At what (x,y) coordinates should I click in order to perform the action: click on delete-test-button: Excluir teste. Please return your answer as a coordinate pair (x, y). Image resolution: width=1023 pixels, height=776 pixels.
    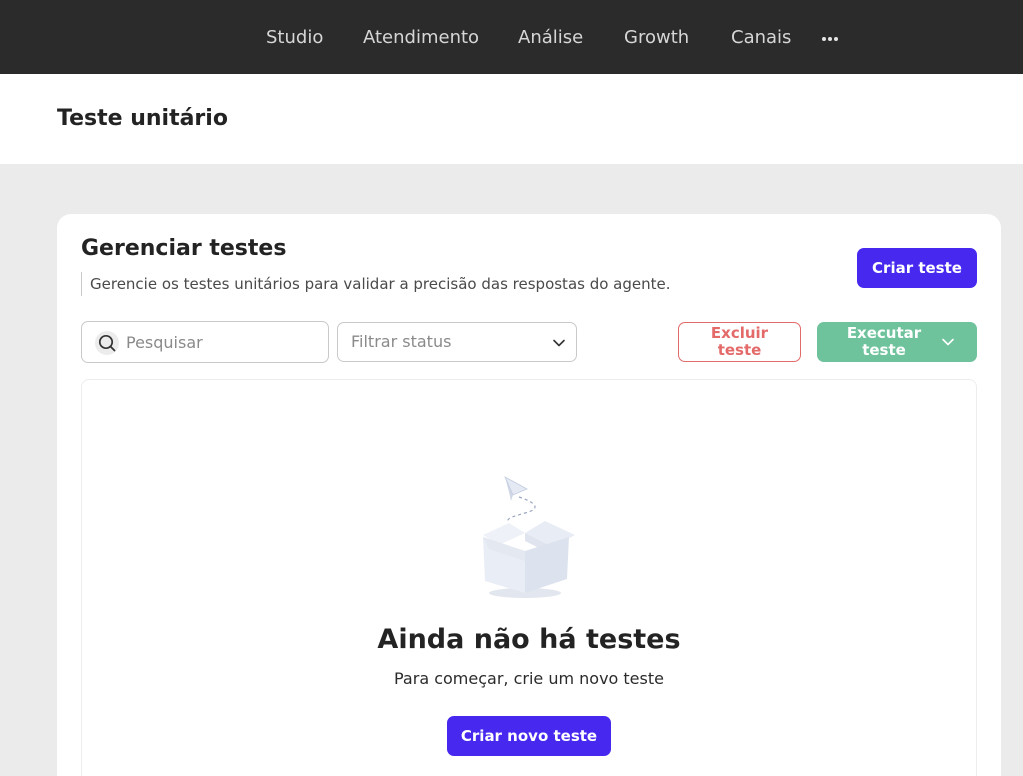
    Looking at the image, I should click on (739, 342).